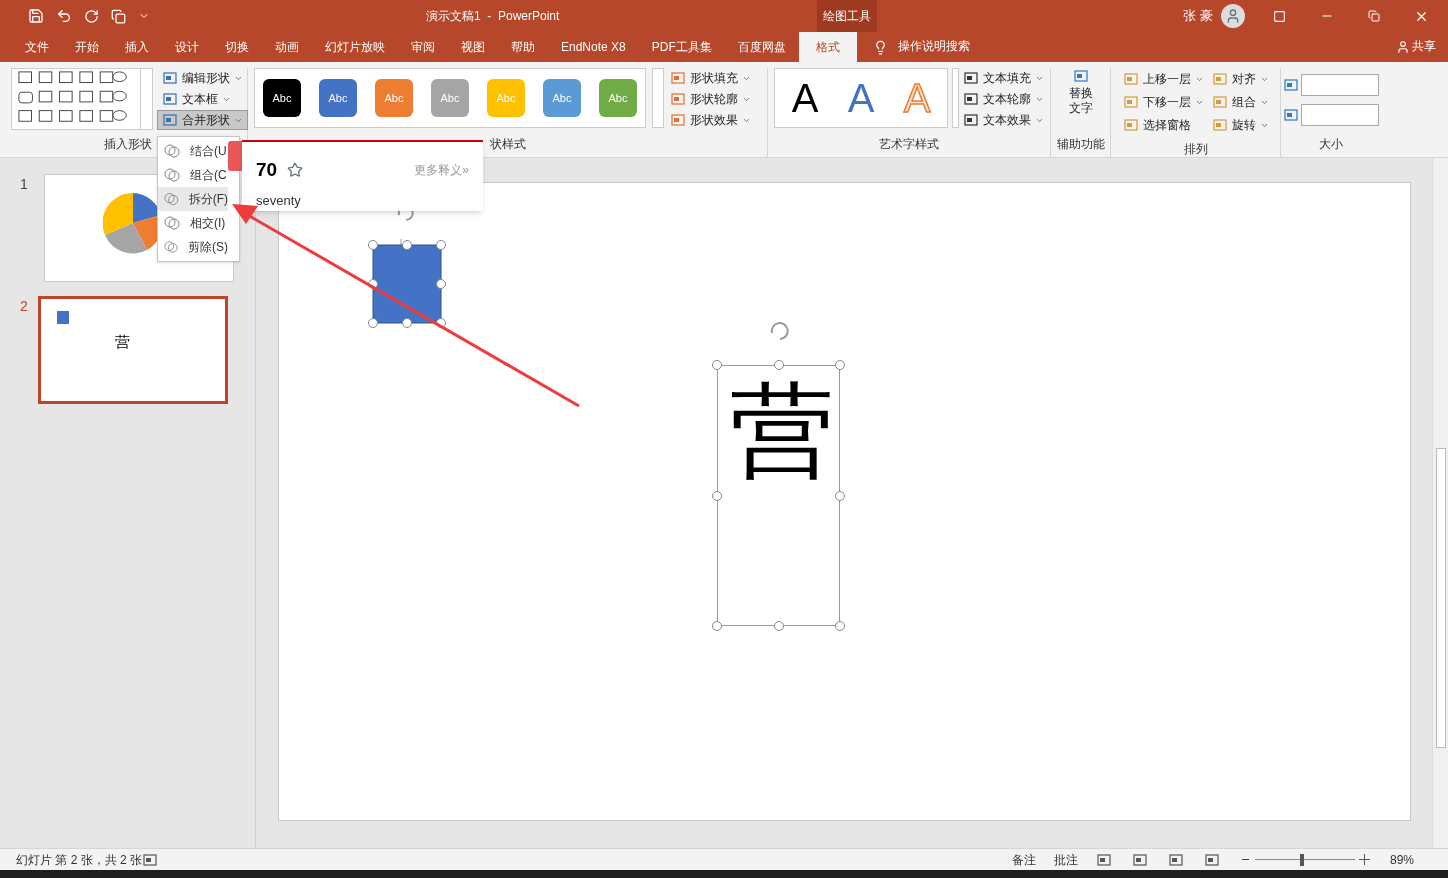 The image size is (1448, 878). Describe the element at coordinates (1424, 46) in the screenshot. I see `share-button: 共享` at that location.